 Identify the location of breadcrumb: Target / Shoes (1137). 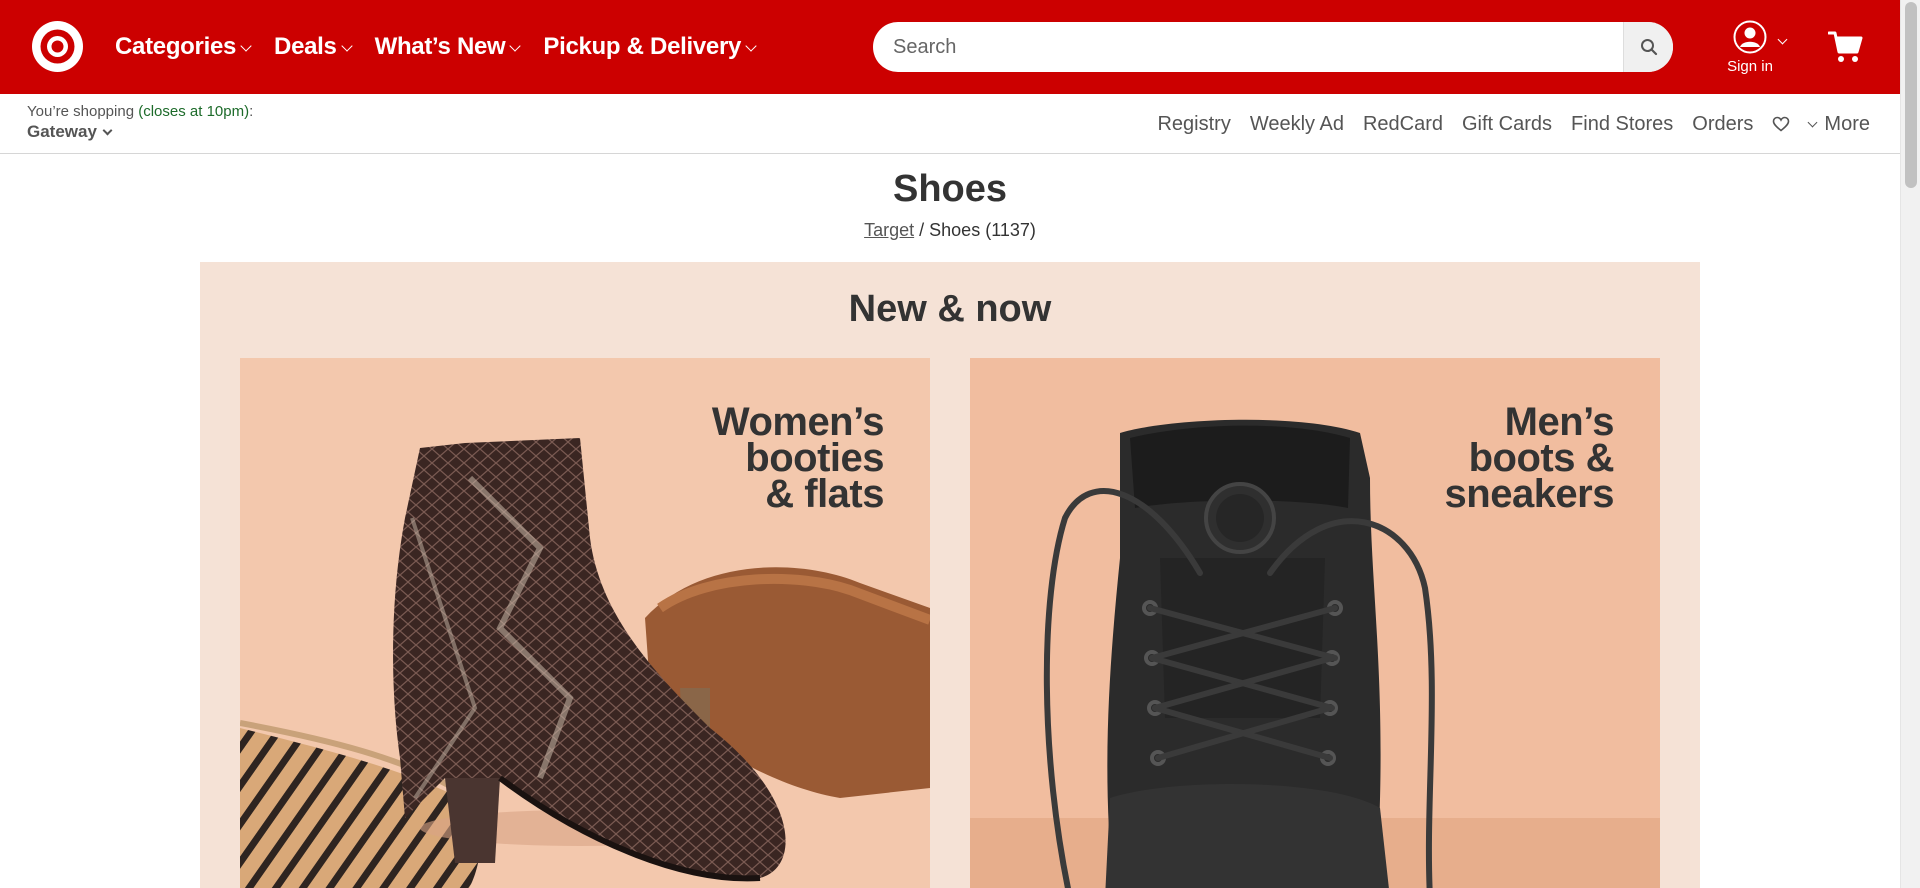
(950, 230).